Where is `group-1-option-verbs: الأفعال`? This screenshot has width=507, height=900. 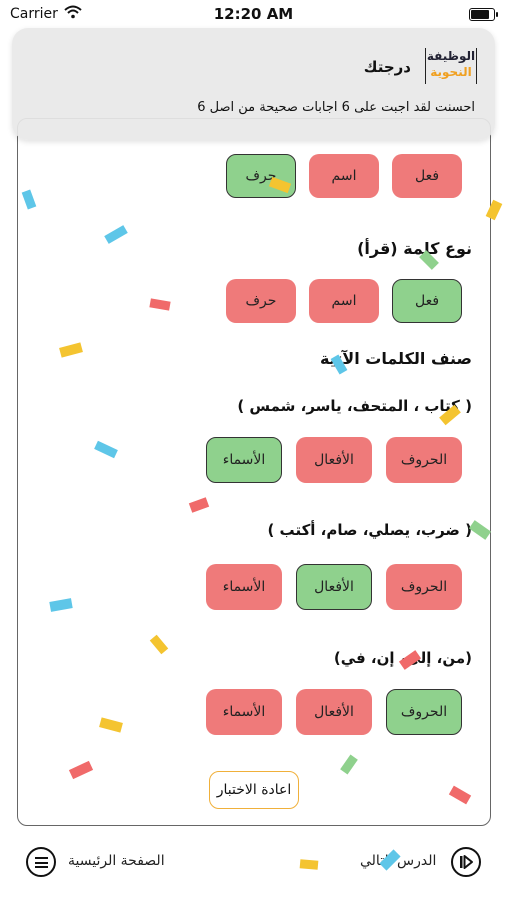
group-1-option-verbs: الأفعال is located at coordinates (334, 460).